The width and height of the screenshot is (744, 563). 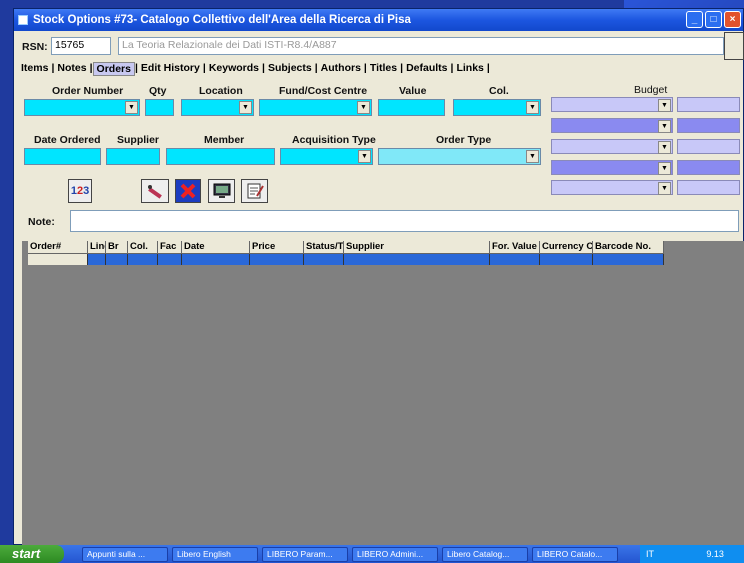 I want to click on value-field, so click(x=411, y=107).